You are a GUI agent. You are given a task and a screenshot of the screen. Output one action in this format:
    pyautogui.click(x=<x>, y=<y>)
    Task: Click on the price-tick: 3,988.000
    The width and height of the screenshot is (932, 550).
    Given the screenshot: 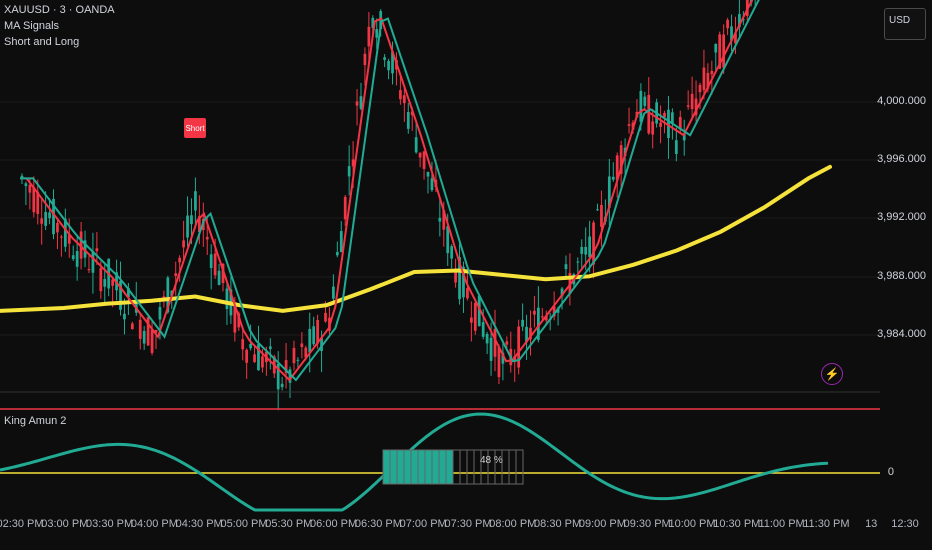 What is the action you would take?
    pyautogui.click(x=901, y=276)
    